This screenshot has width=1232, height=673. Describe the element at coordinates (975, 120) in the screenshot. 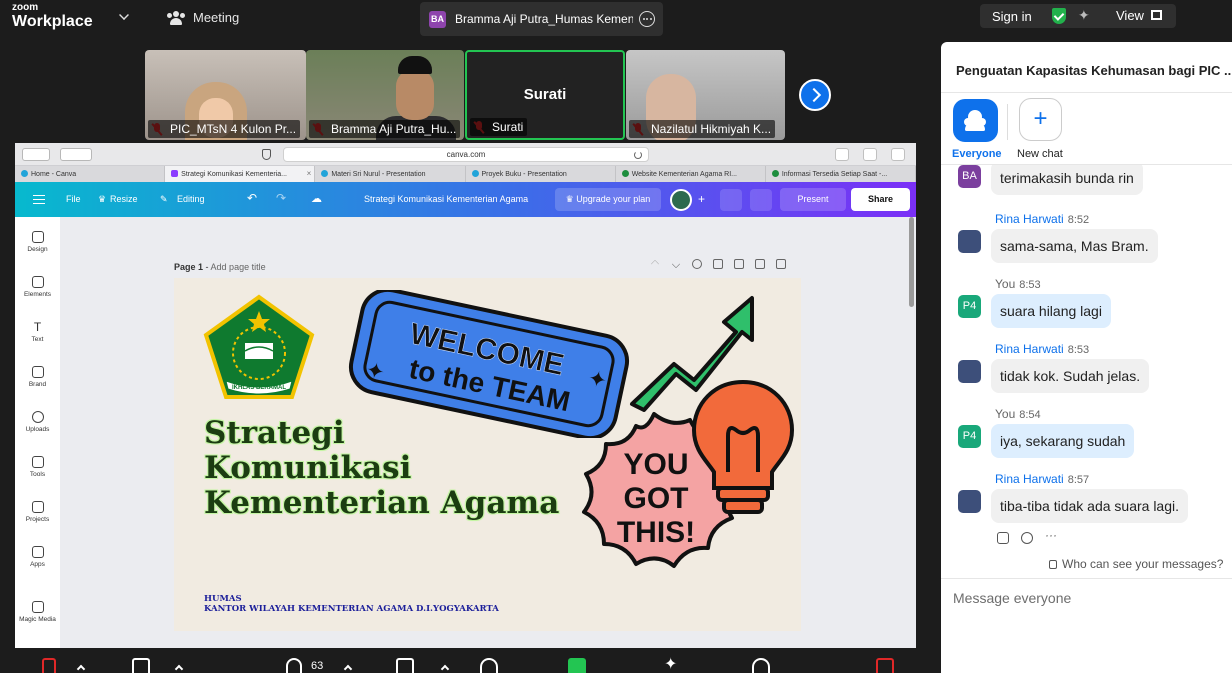

I see `everyone-chat-button` at that location.